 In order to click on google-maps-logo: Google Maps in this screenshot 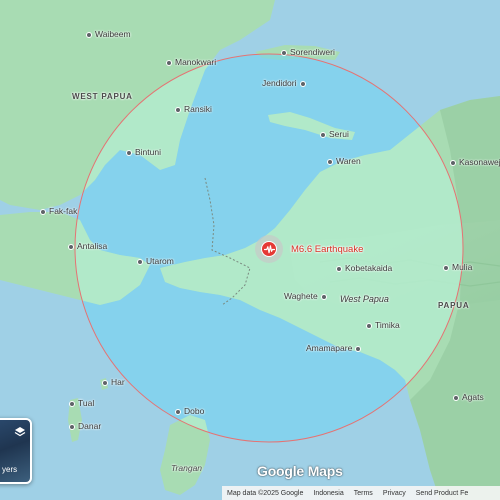, I will do `click(300, 471)`.